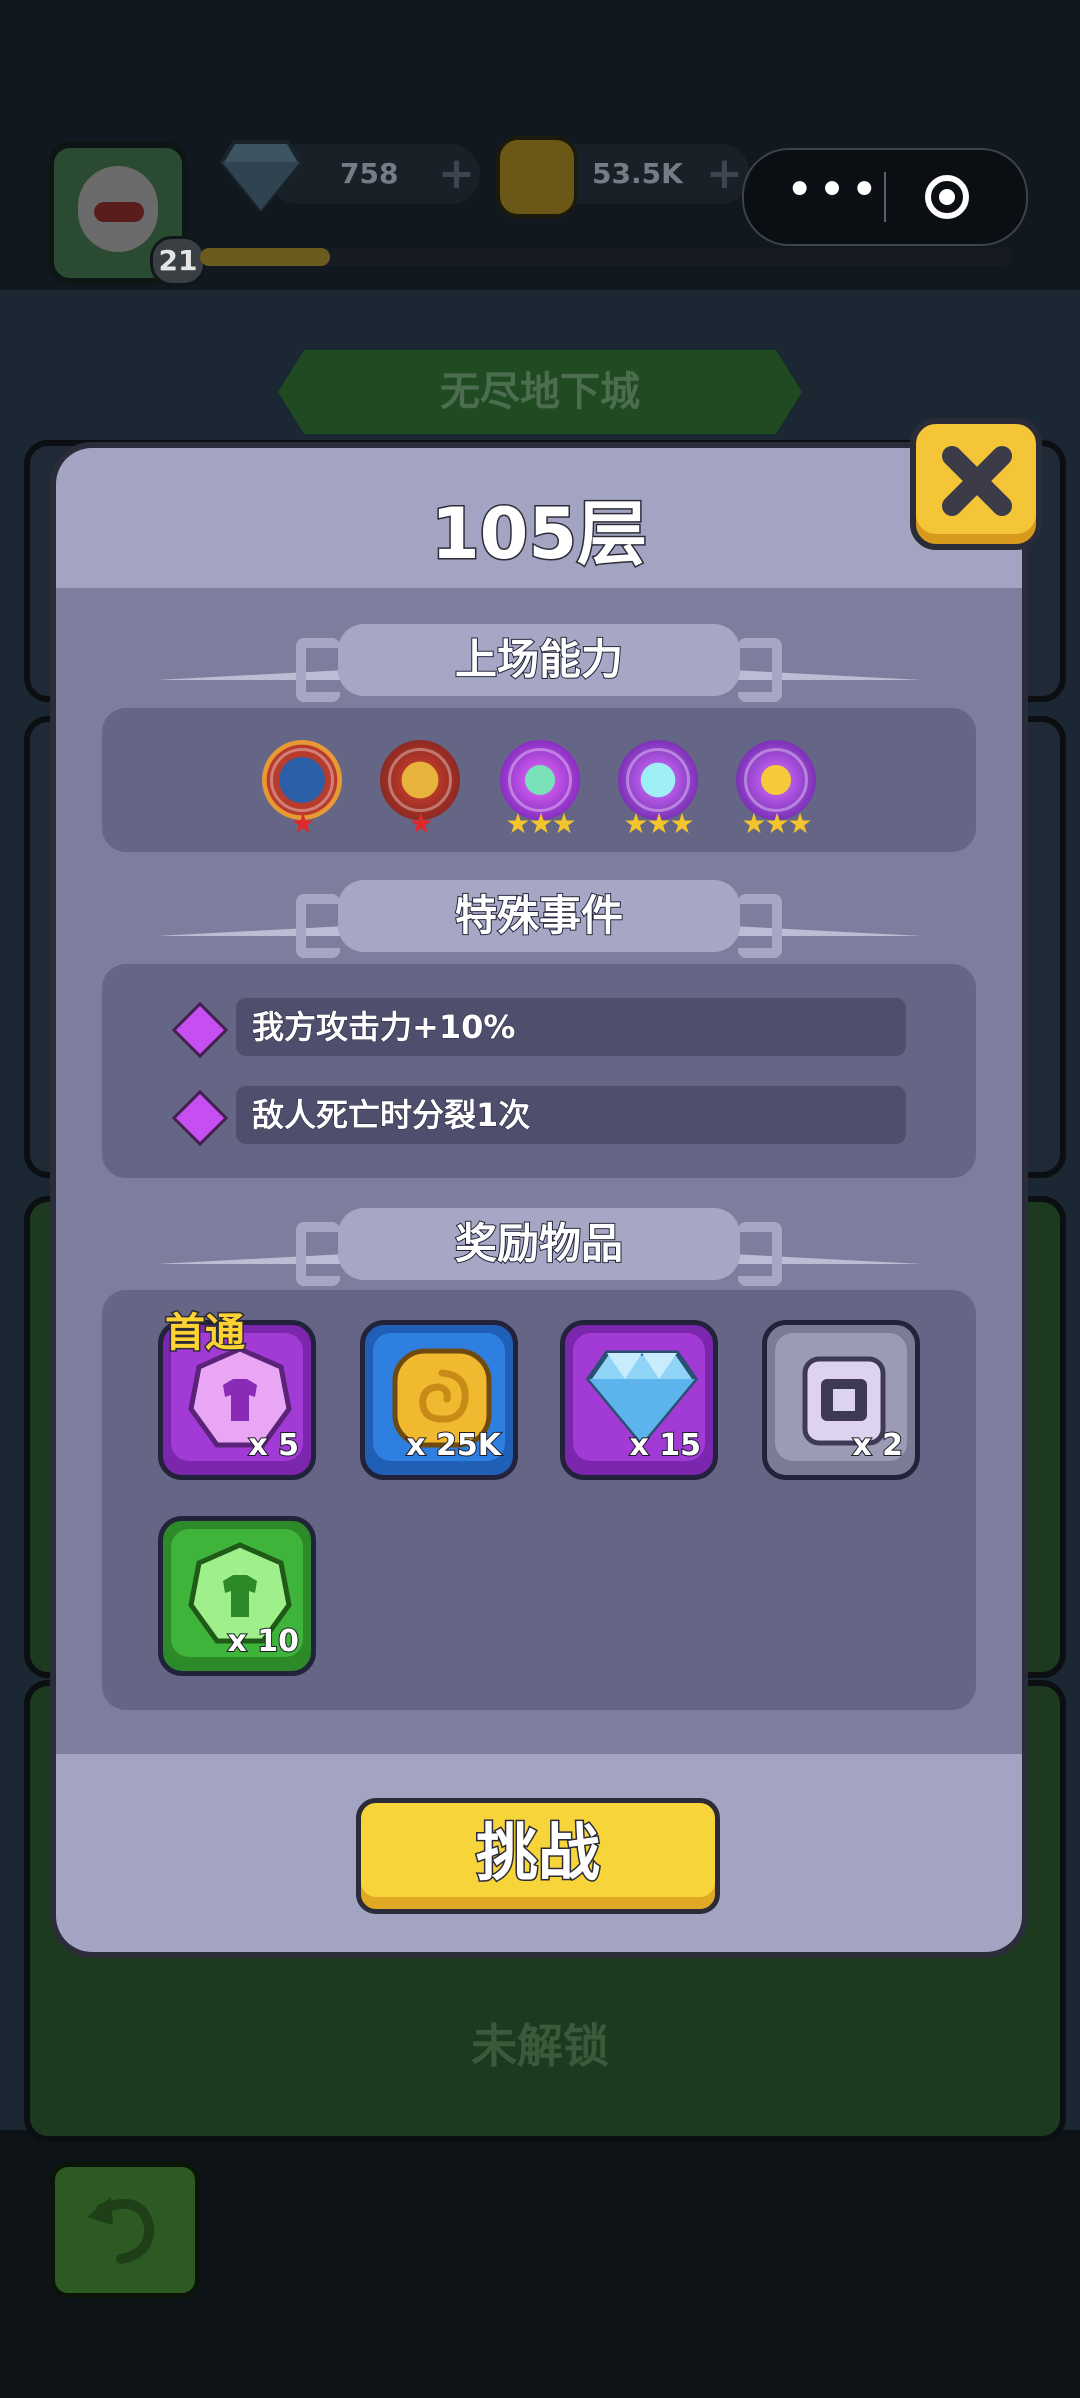  What do you see at coordinates (639, 1400) in the screenshot?
I see `reward-item: x 15` at bounding box center [639, 1400].